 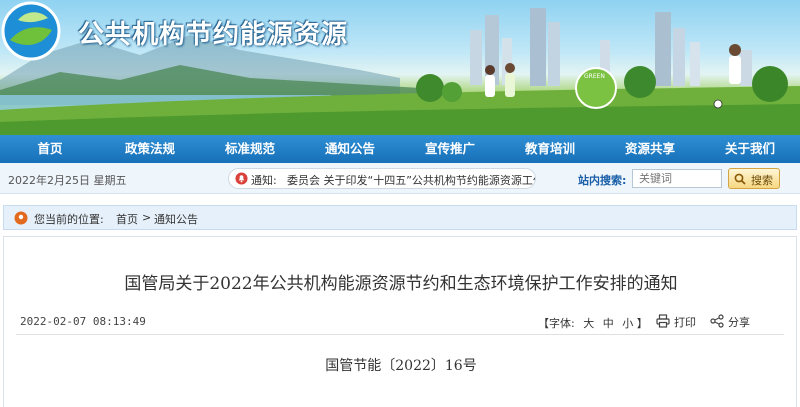 I want to click on search-input, so click(x=677, y=178).